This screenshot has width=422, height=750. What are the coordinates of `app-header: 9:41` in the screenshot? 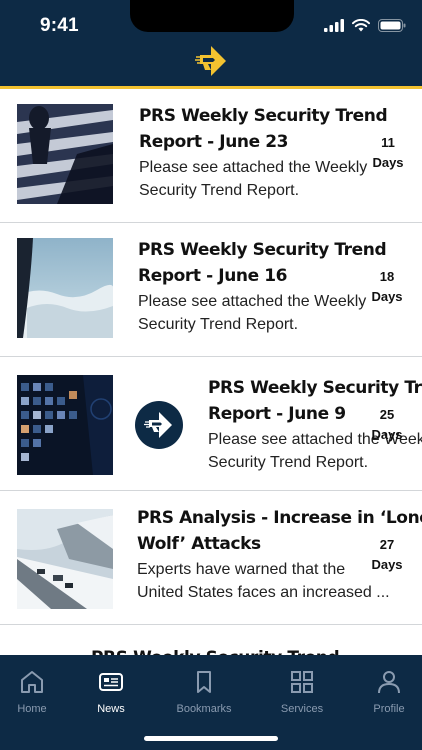 It's located at (211, 43).